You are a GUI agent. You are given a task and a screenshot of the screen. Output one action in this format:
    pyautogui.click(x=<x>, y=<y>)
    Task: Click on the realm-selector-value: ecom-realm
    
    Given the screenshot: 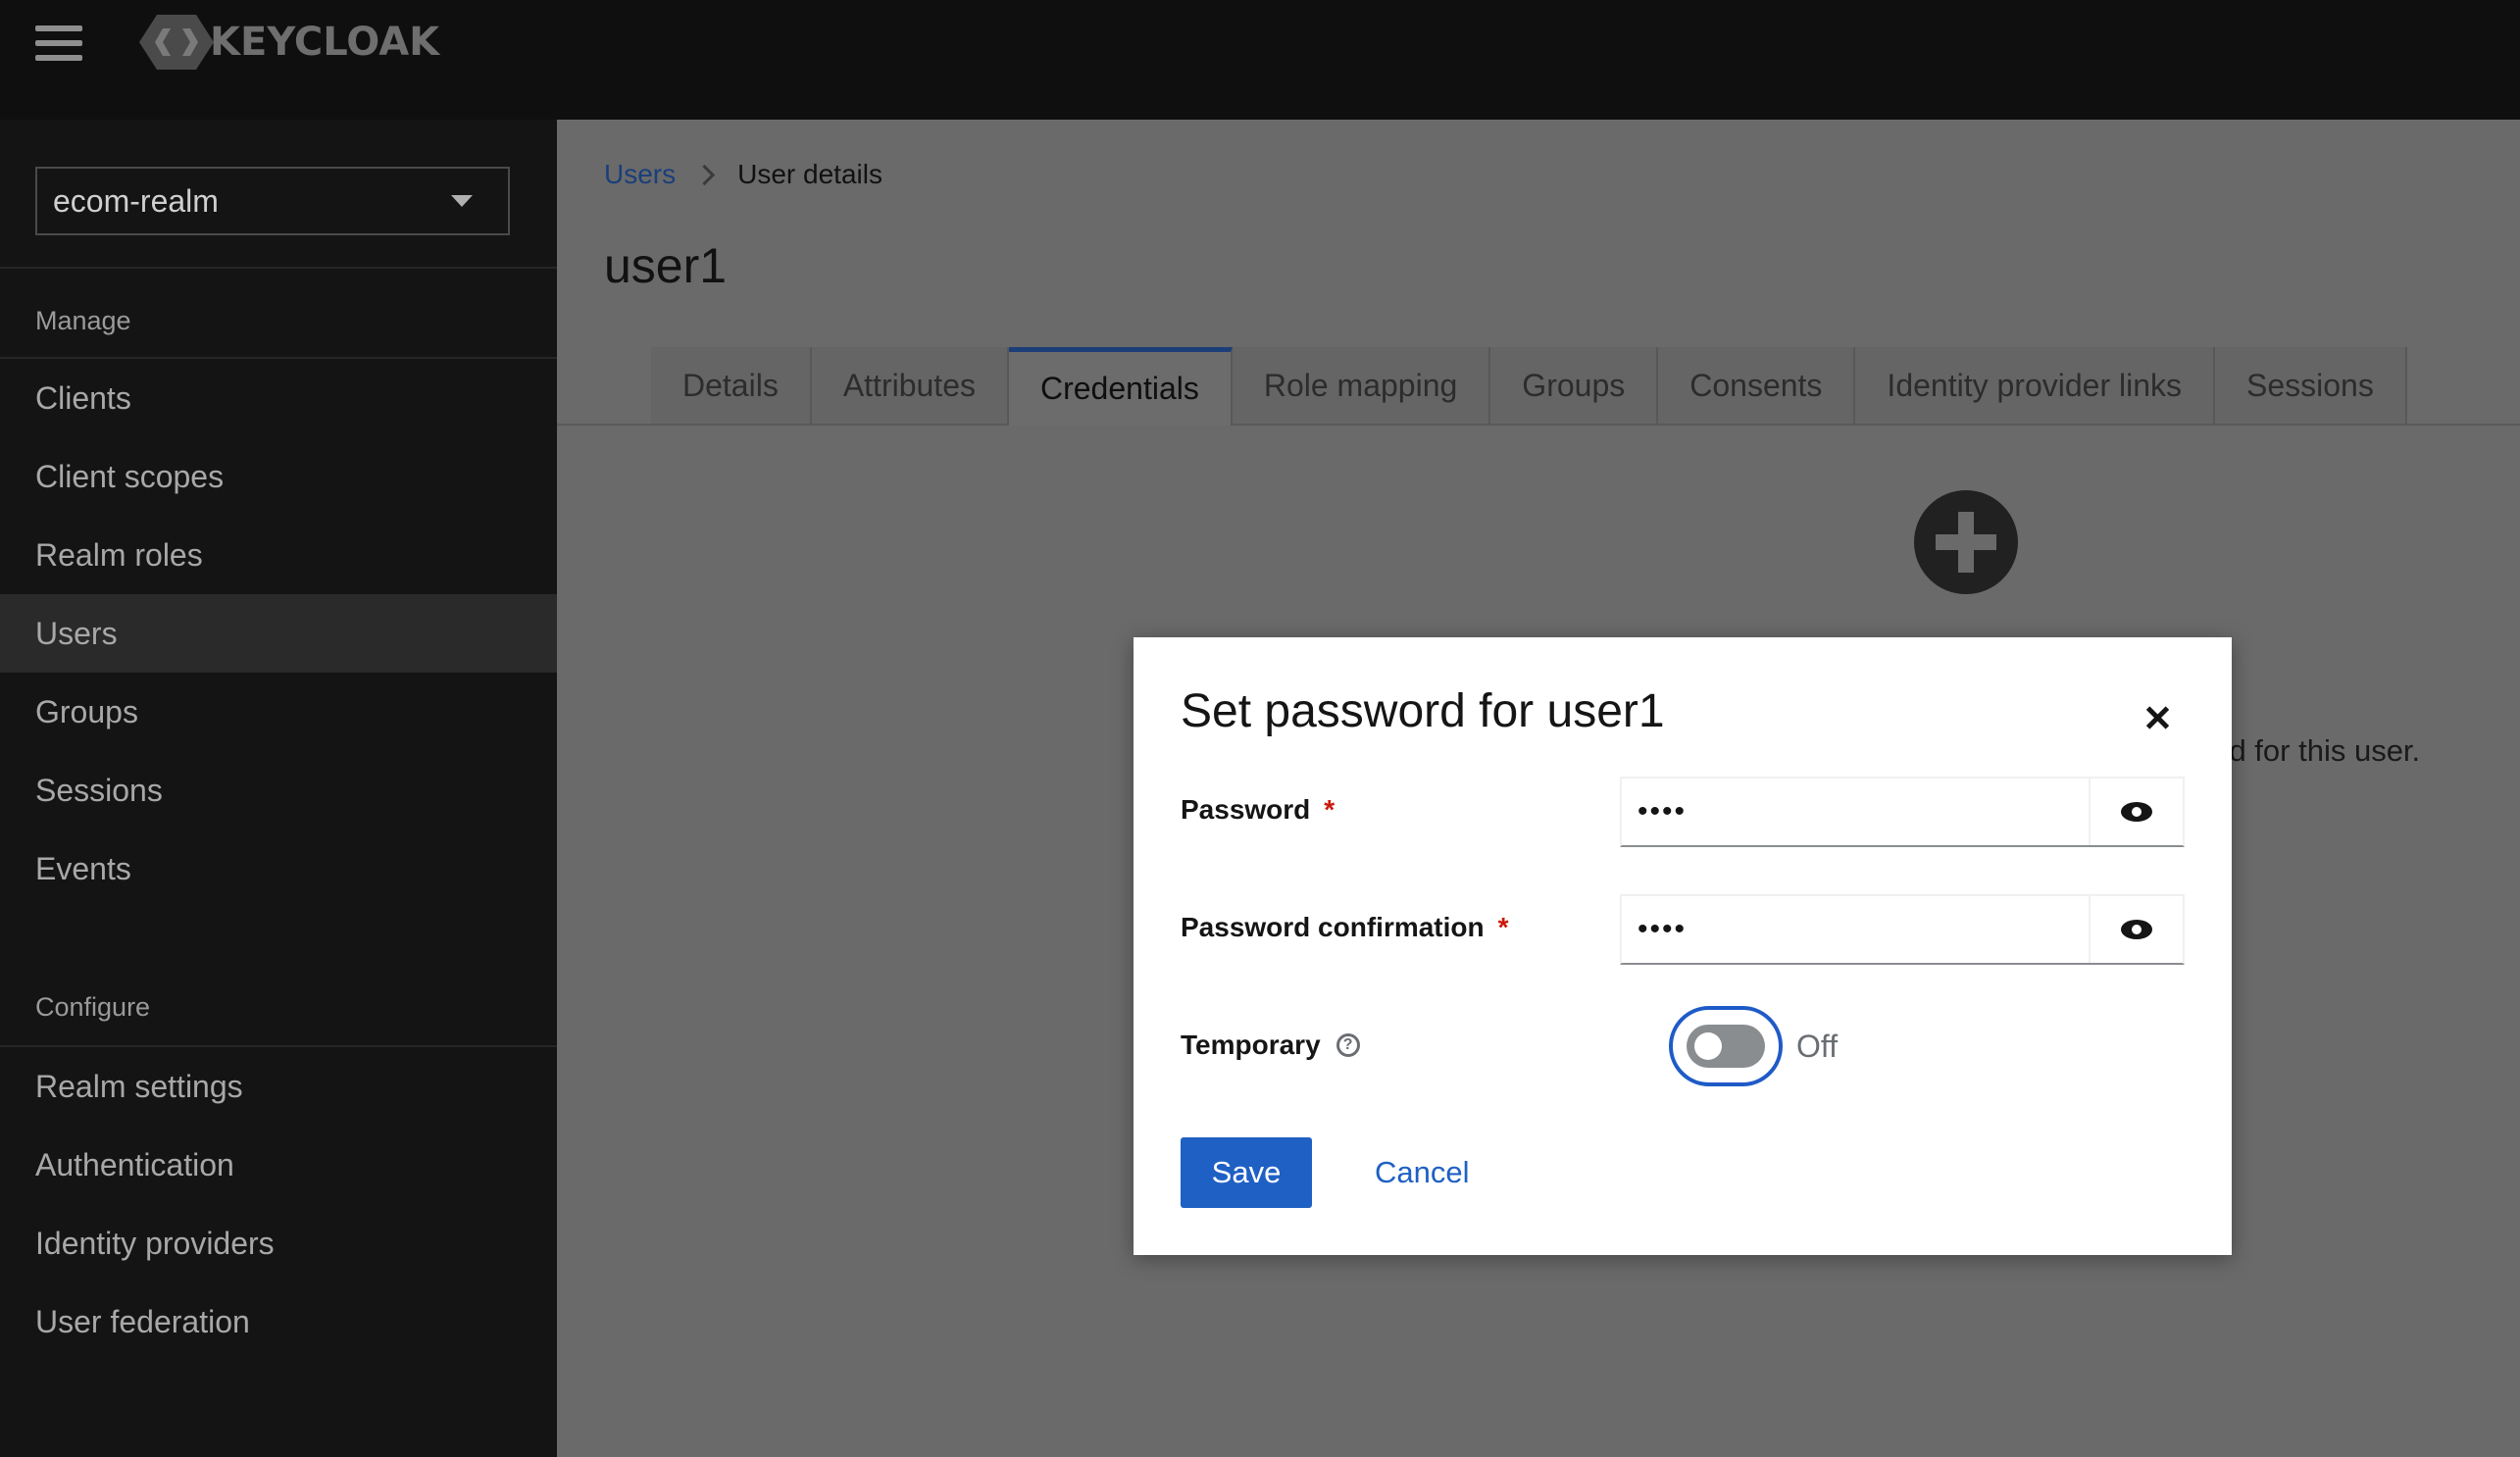 What is the action you would take?
    pyautogui.click(x=136, y=200)
    